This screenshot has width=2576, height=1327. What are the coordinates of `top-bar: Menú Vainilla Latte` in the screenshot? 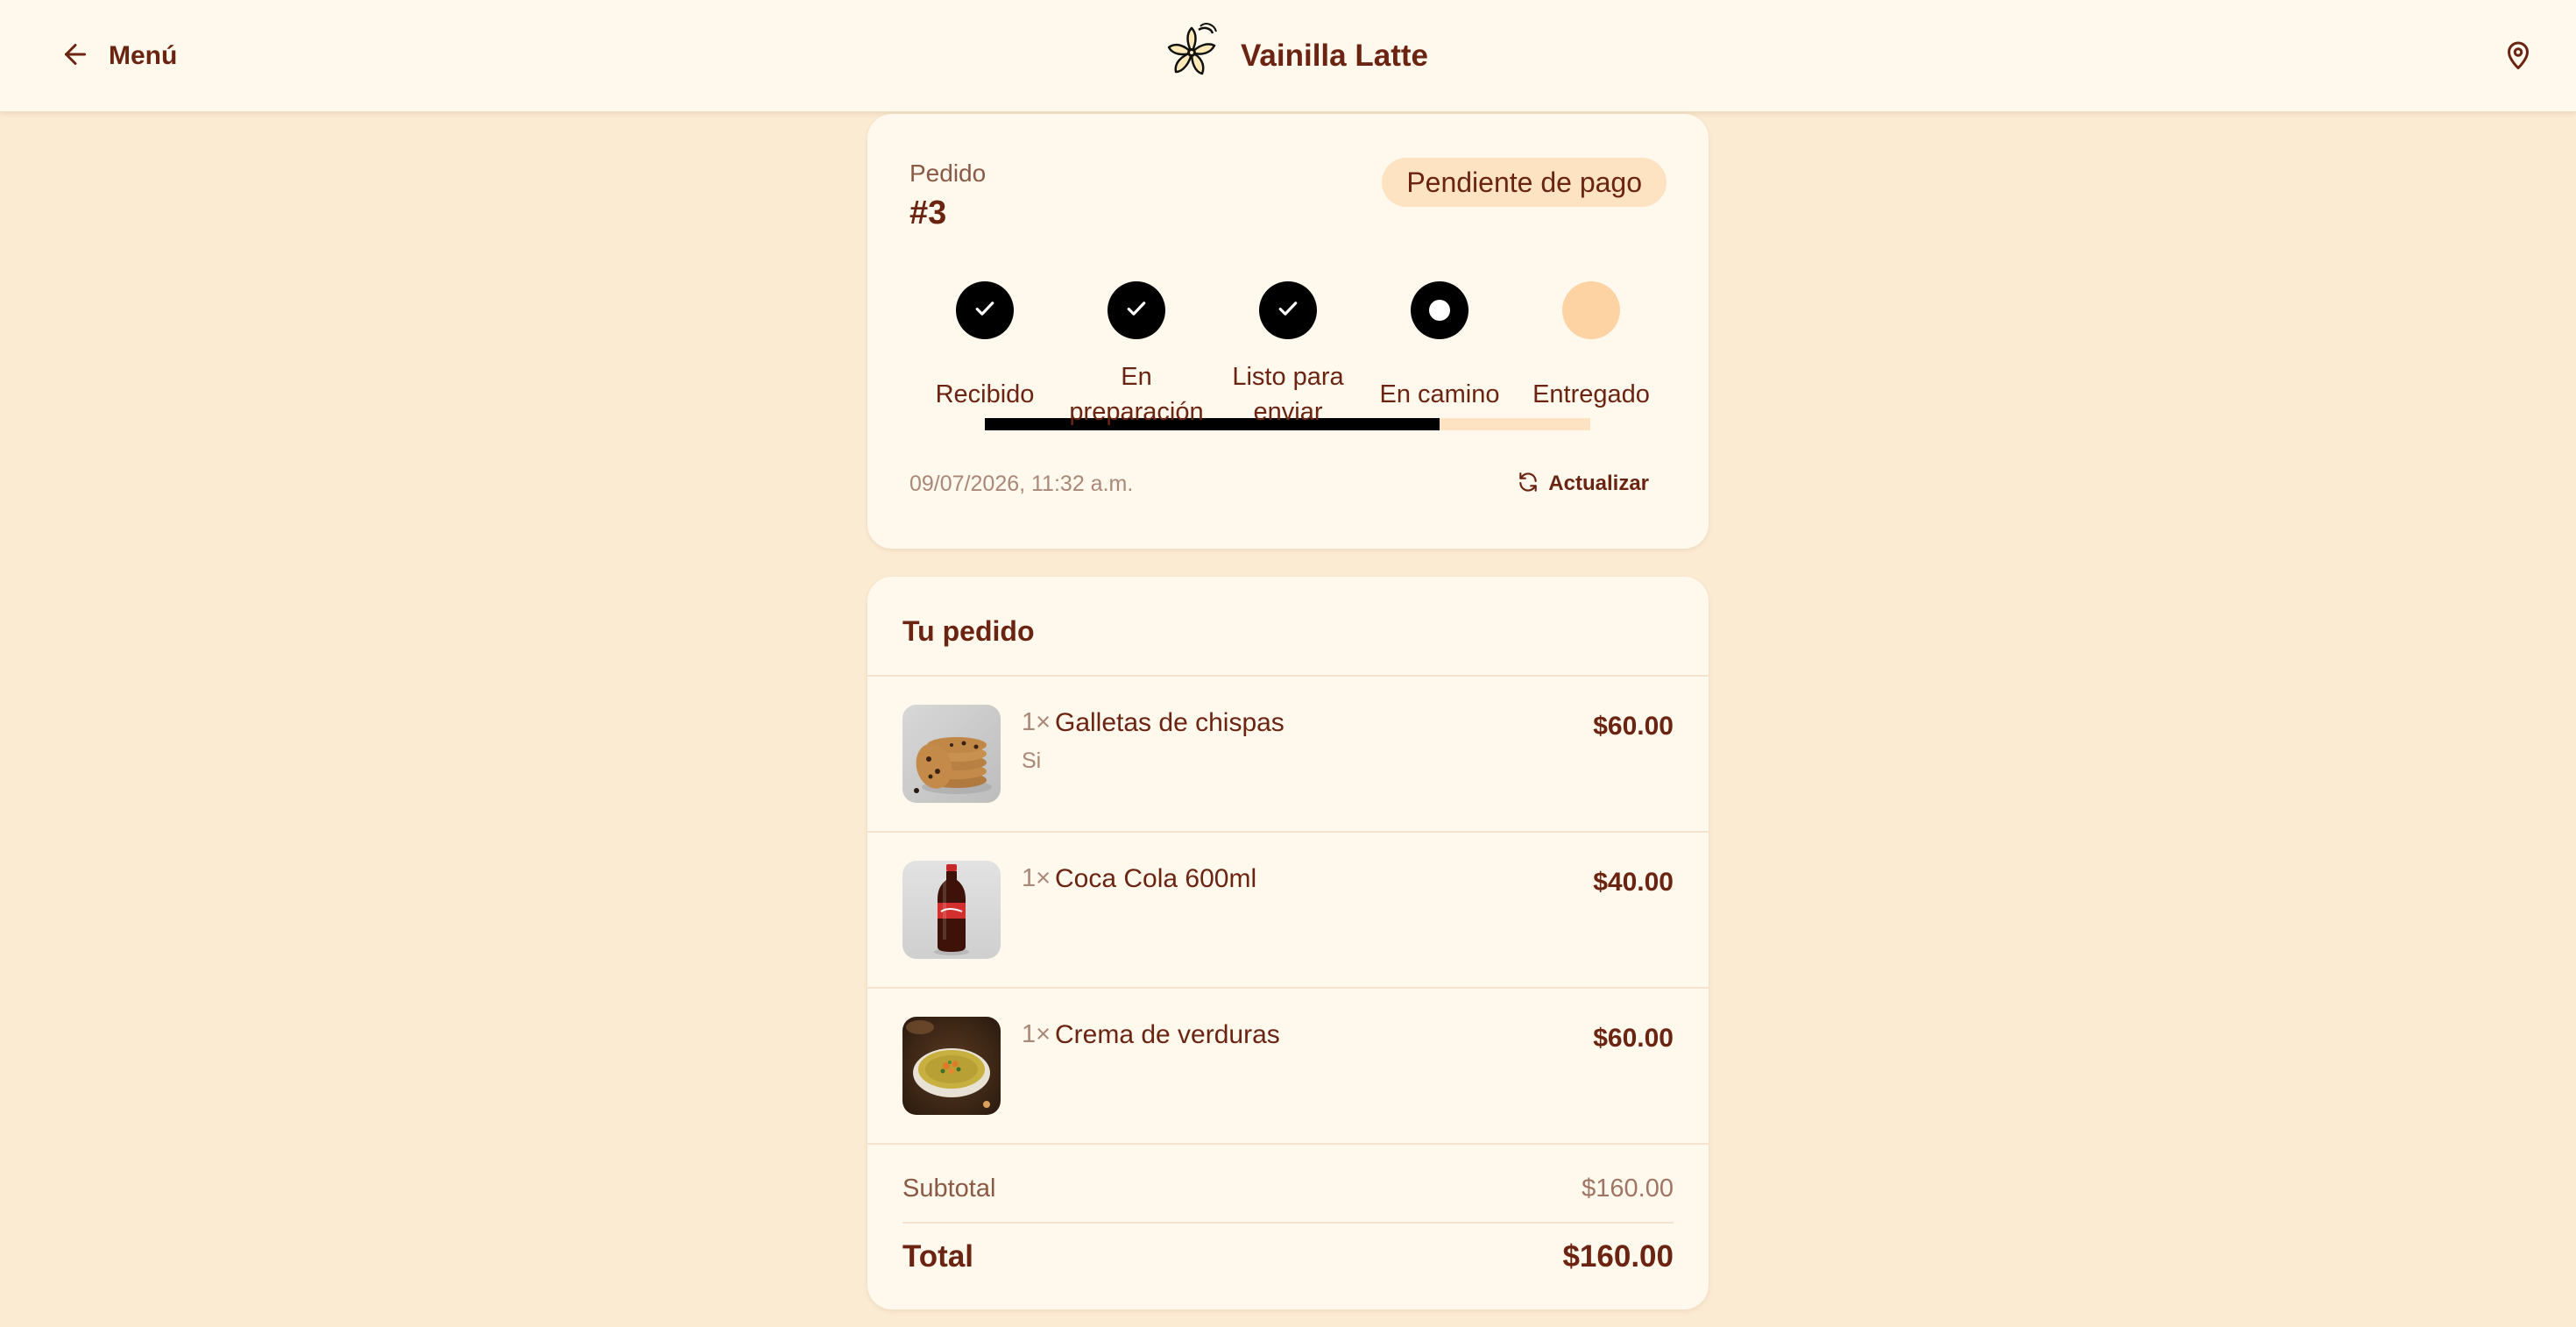 It's located at (1288, 56).